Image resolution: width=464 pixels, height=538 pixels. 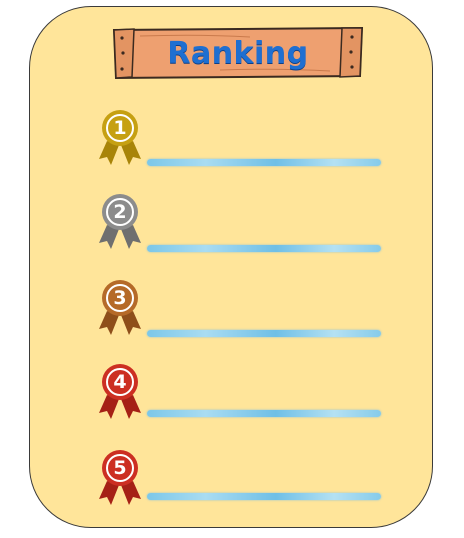 What do you see at coordinates (120, 480) in the screenshot?
I see `red-medal-icon: 5` at bounding box center [120, 480].